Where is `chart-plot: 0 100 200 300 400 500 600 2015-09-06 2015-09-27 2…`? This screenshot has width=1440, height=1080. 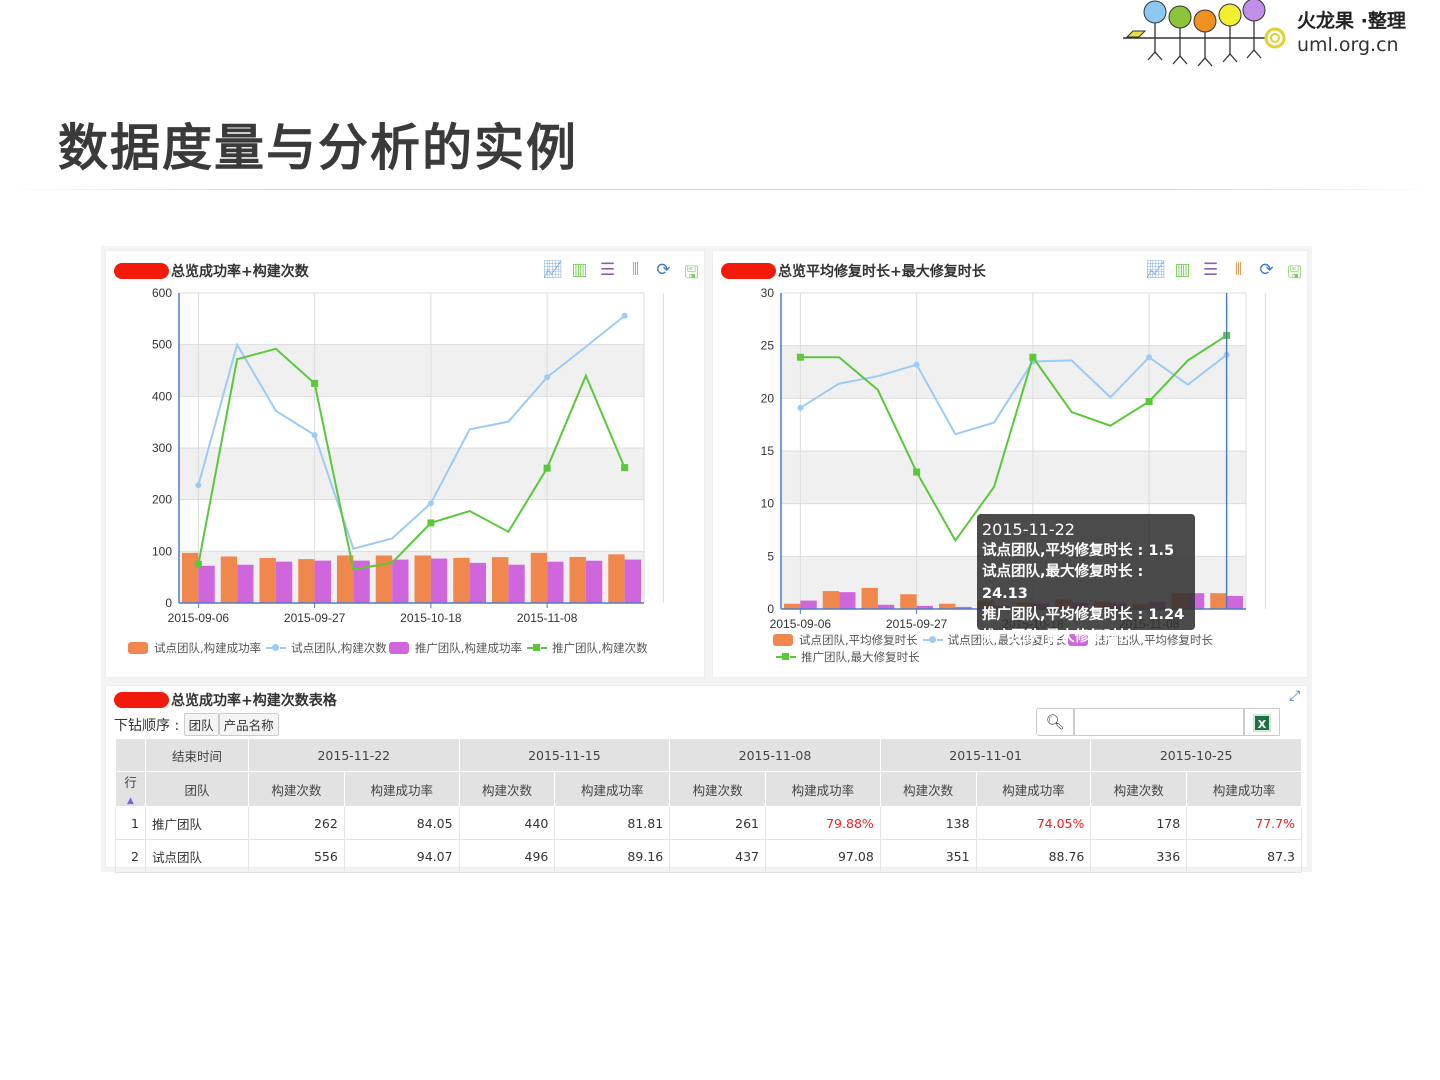 chart-plot: 0 100 200 300 400 500 600 2015-09-06 2015-09-27 2… is located at coordinates (408, 455).